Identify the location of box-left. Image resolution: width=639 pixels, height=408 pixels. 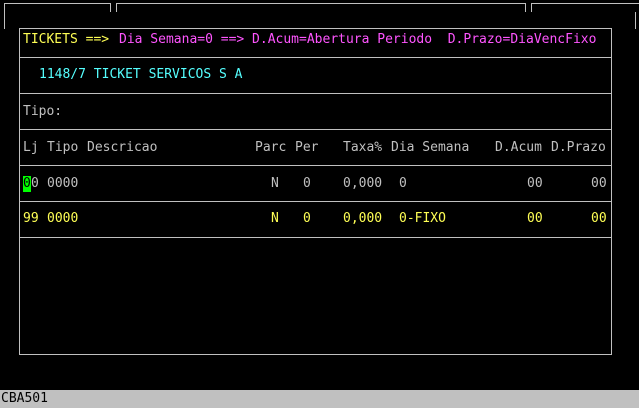
(19, 191).